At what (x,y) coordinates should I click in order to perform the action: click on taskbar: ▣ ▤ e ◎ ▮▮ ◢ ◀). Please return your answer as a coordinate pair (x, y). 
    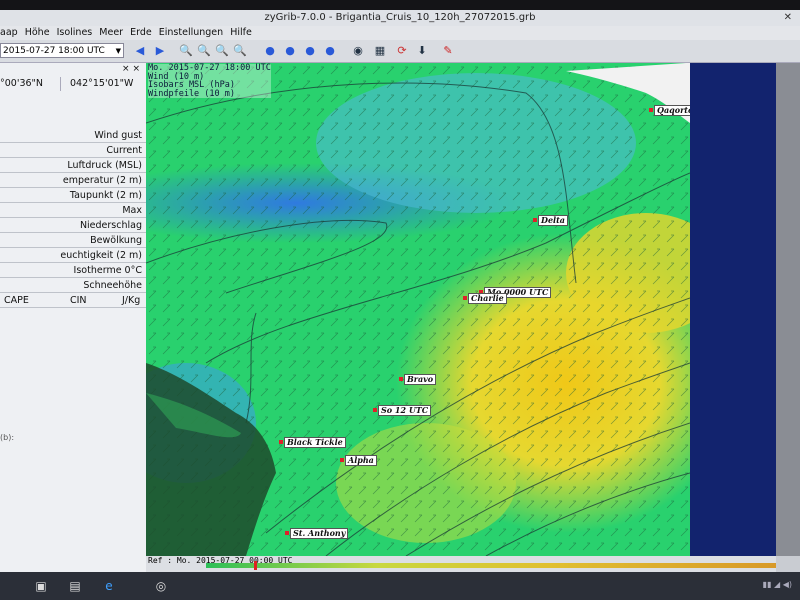
    Looking at the image, I should click on (400, 586).